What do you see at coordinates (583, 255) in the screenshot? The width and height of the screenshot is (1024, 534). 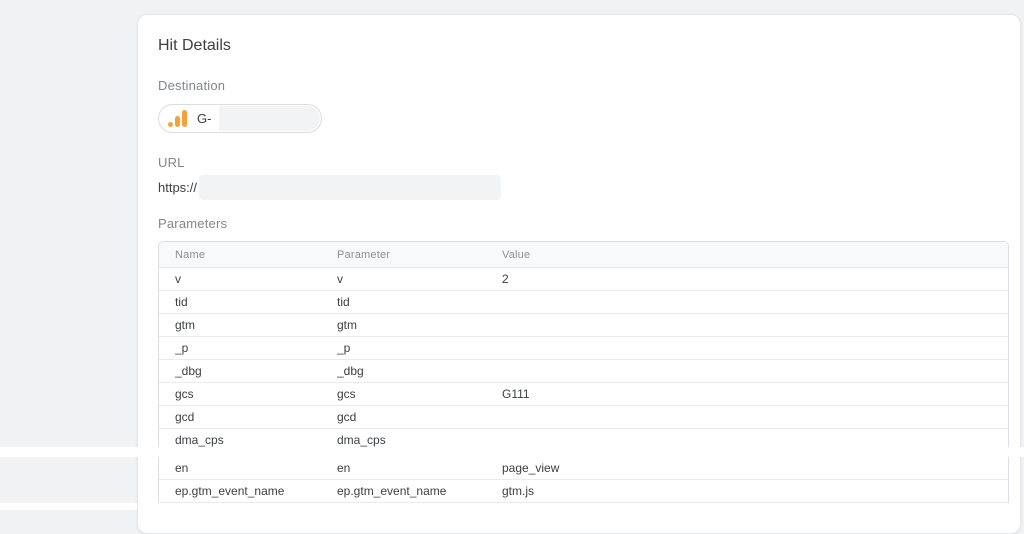 I see `parameters-table-header: Name Parameter Value` at bounding box center [583, 255].